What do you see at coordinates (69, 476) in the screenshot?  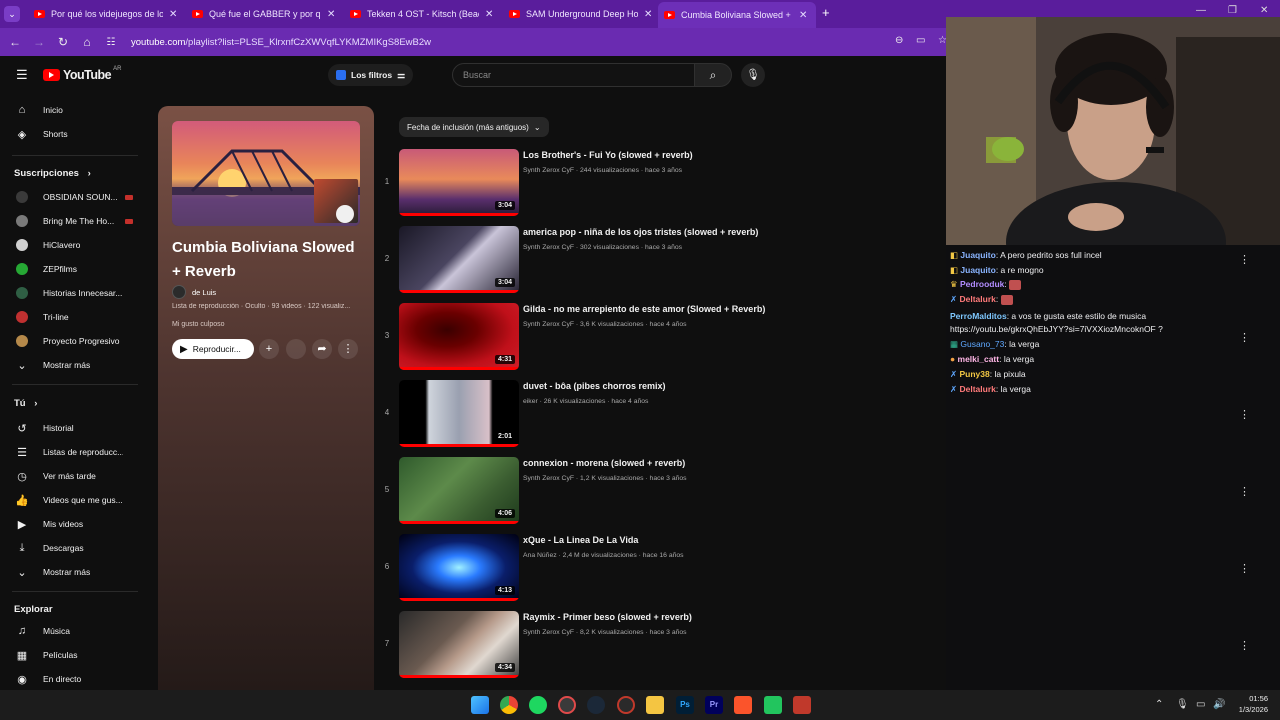 I see `sidebar-item-watch-later: ◷ Ver más tarde` at bounding box center [69, 476].